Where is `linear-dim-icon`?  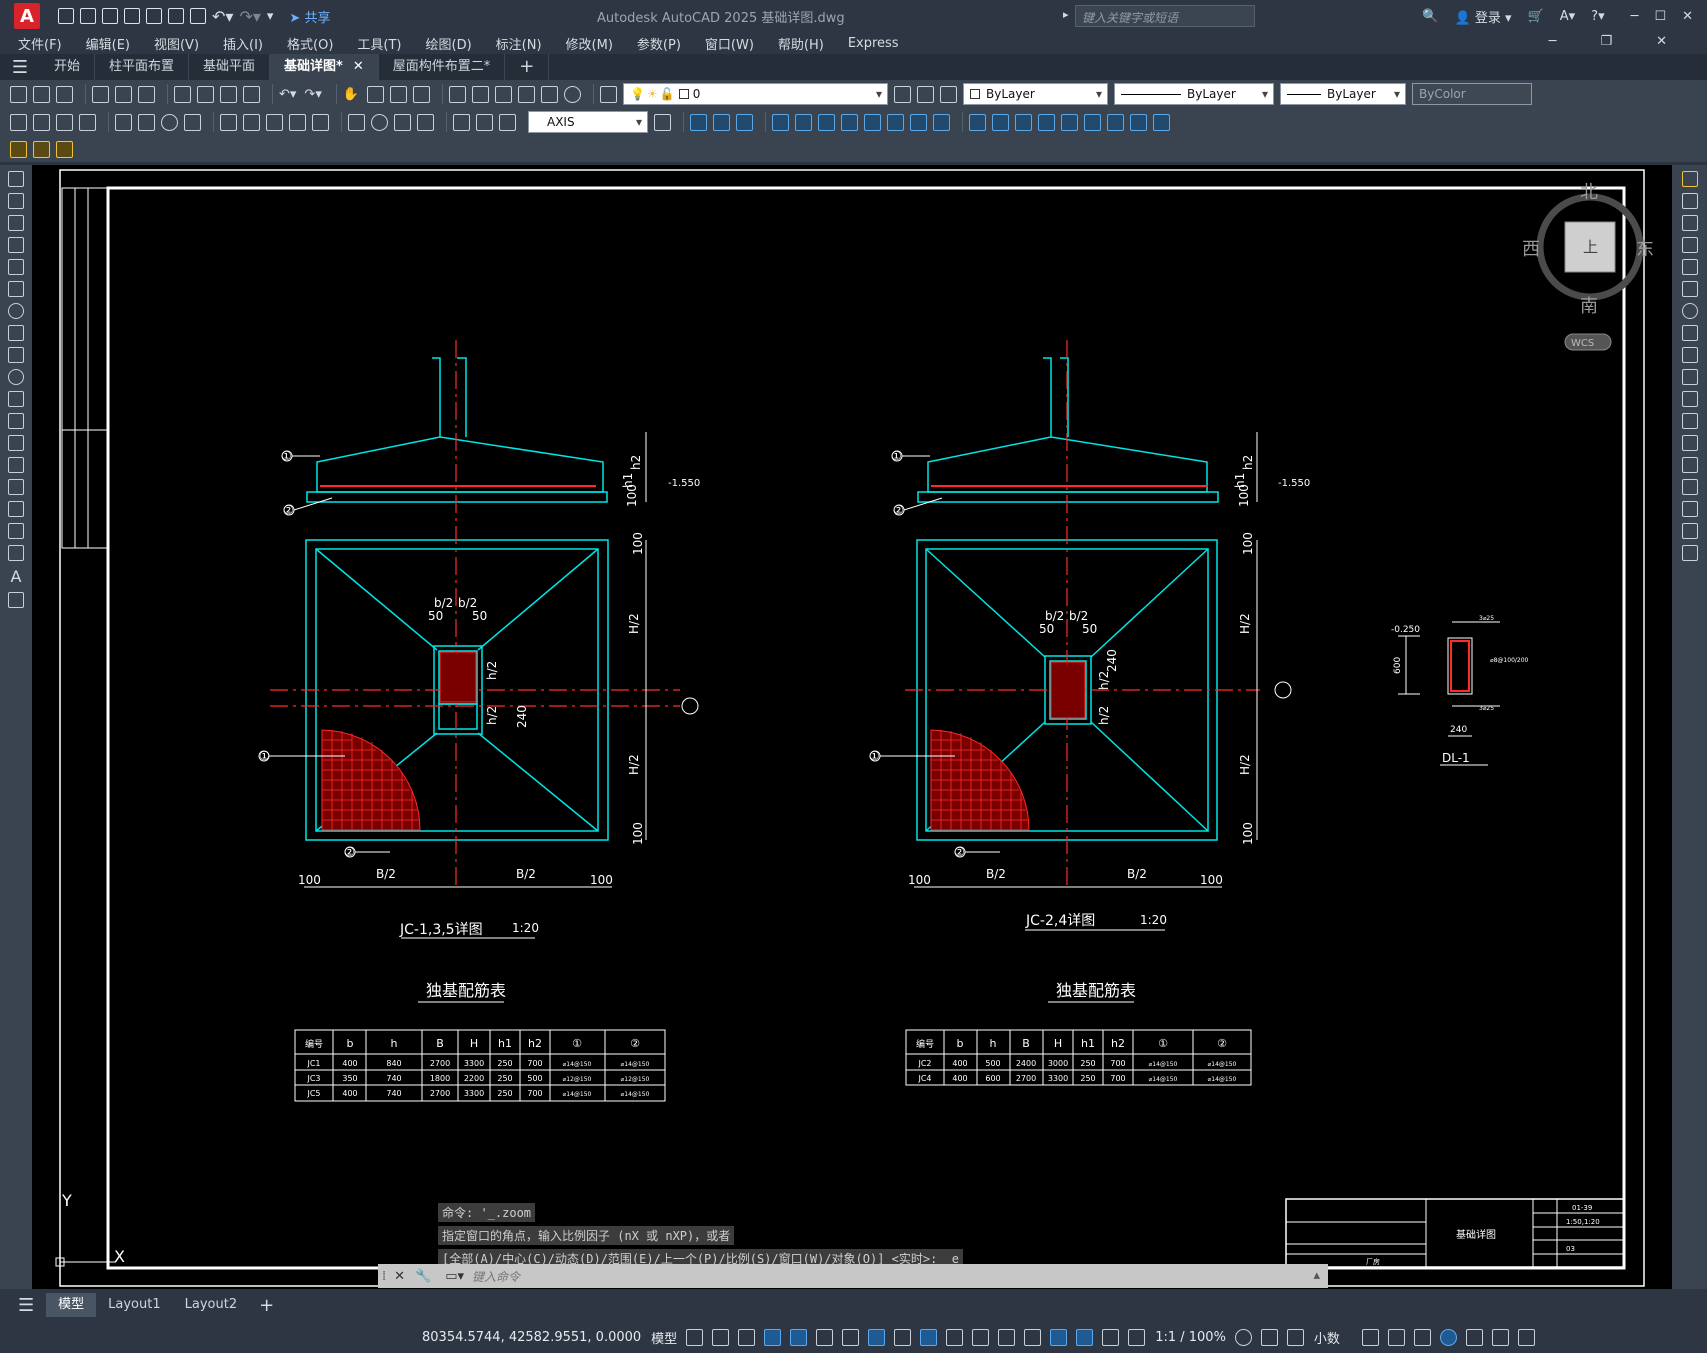
linear-dim-icon is located at coordinates (18, 122).